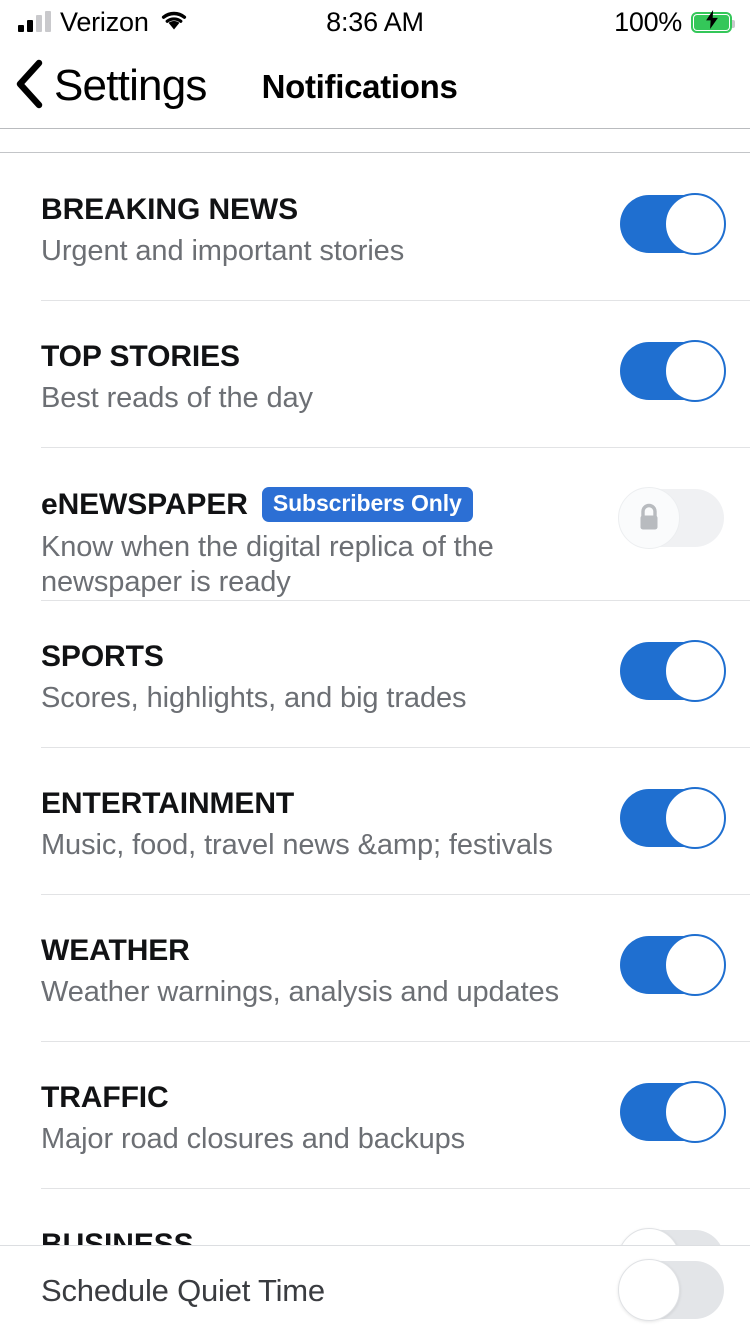 The image size is (750, 1334). I want to click on row-subtitle: Scores, highlights, and big trades, so click(254, 697).